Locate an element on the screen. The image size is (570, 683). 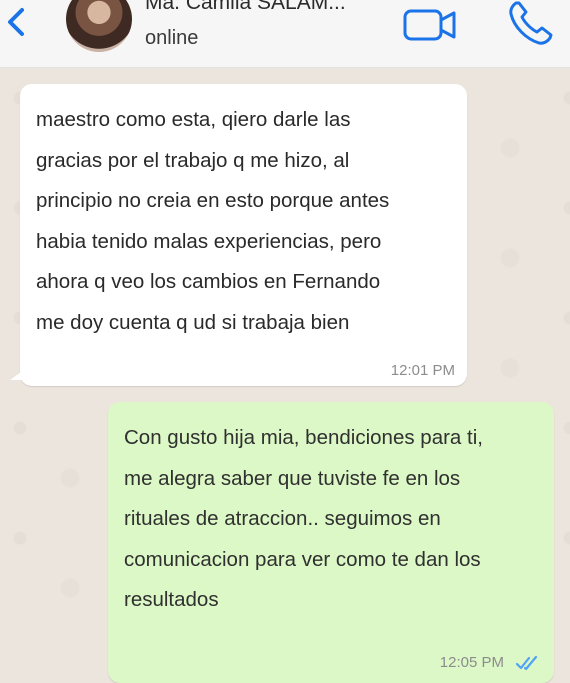
chevron-left-icon is located at coordinates (16, 22).